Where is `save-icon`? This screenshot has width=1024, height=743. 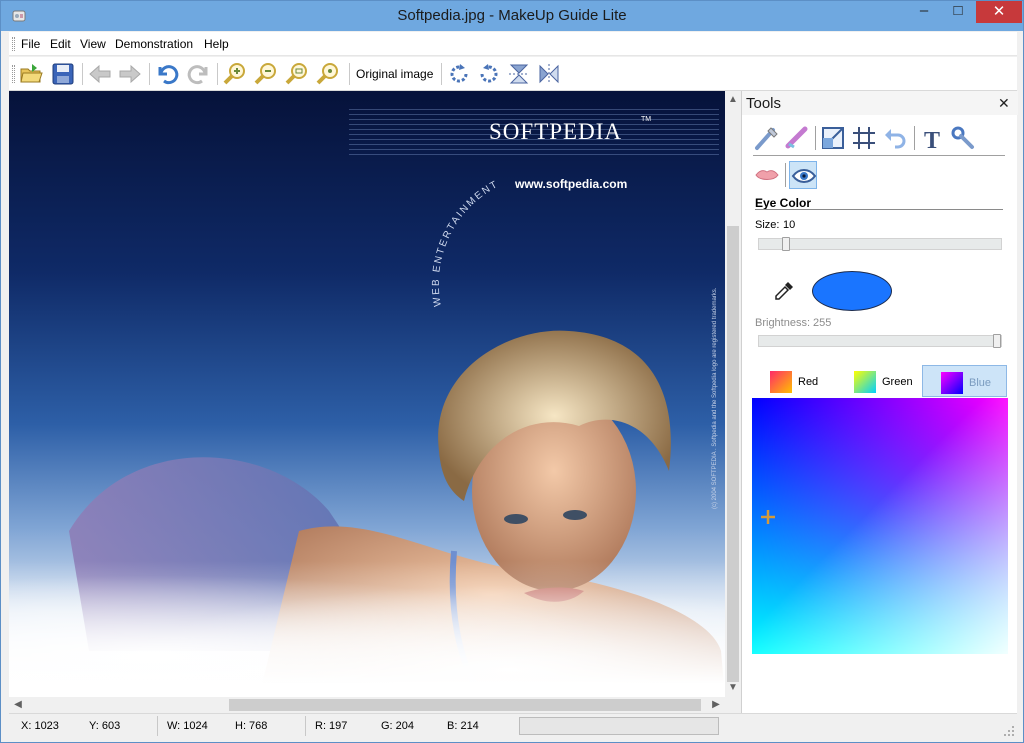 save-icon is located at coordinates (63, 74).